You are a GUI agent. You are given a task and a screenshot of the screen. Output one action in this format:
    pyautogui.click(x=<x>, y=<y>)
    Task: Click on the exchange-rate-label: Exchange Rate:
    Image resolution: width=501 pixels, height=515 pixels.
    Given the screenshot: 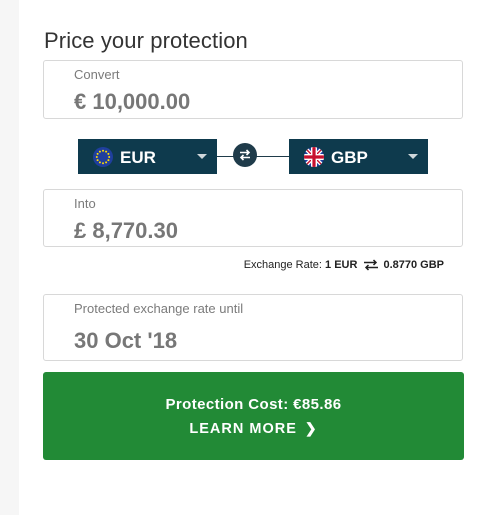 What is the action you would take?
    pyautogui.click(x=282, y=265)
    